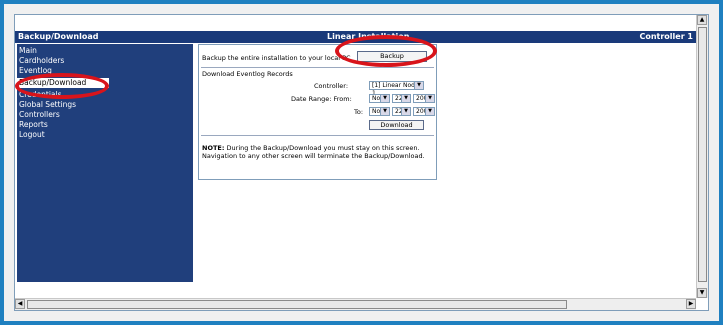 This screenshot has width=723, height=325. What do you see at coordinates (32, 135) in the screenshot?
I see `sidebar-item-logout: Logout` at bounding box center [32, 135].